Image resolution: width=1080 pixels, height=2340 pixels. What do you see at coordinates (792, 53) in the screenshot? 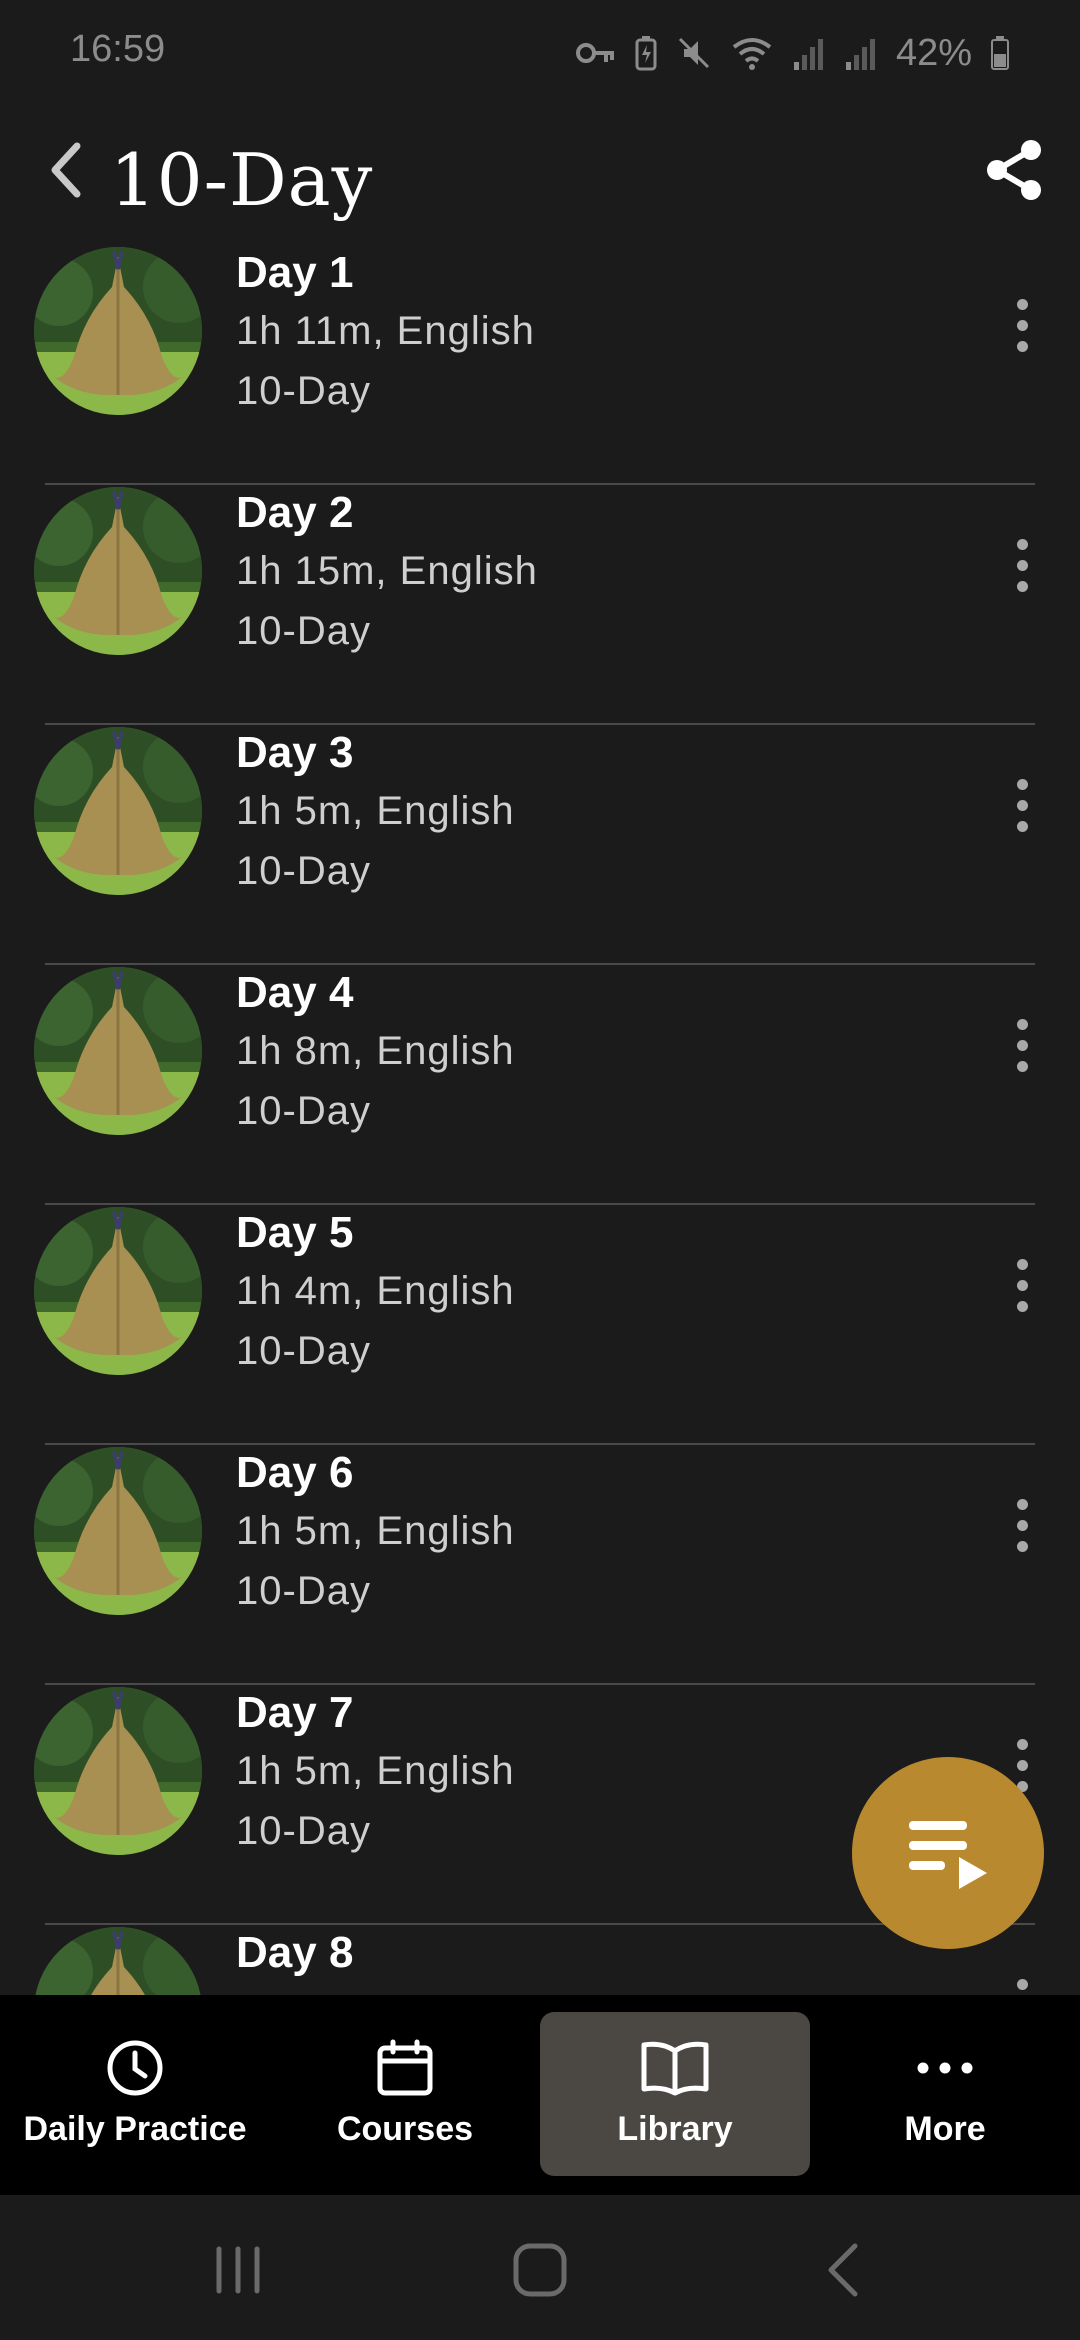
I see `status-icons: 42%` at bounding box center [792, 53].